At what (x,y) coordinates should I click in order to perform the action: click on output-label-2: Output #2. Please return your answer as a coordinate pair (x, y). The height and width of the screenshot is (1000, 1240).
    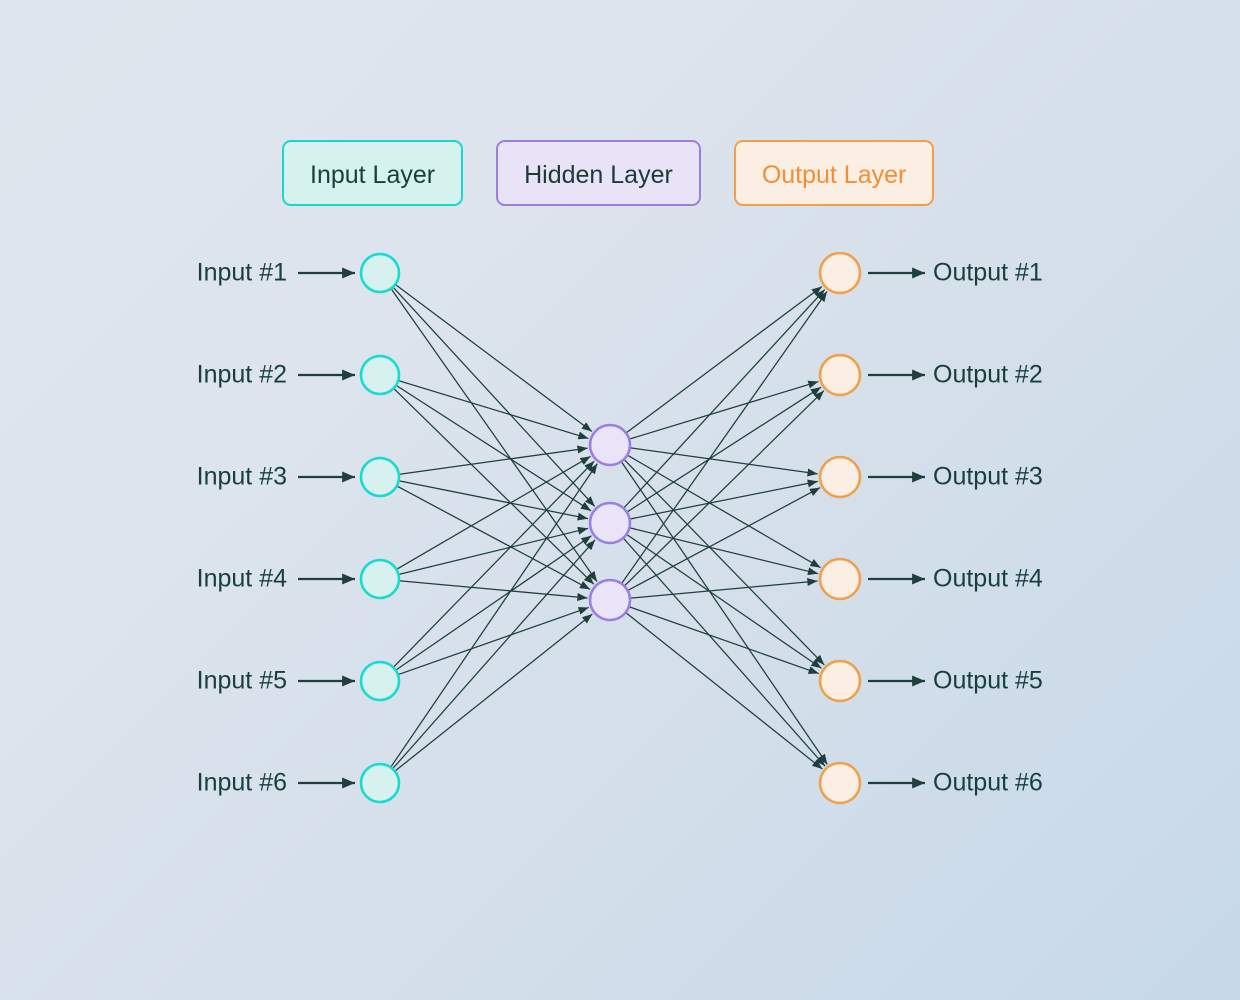
    Looking at the image, I should click on (988, 374).